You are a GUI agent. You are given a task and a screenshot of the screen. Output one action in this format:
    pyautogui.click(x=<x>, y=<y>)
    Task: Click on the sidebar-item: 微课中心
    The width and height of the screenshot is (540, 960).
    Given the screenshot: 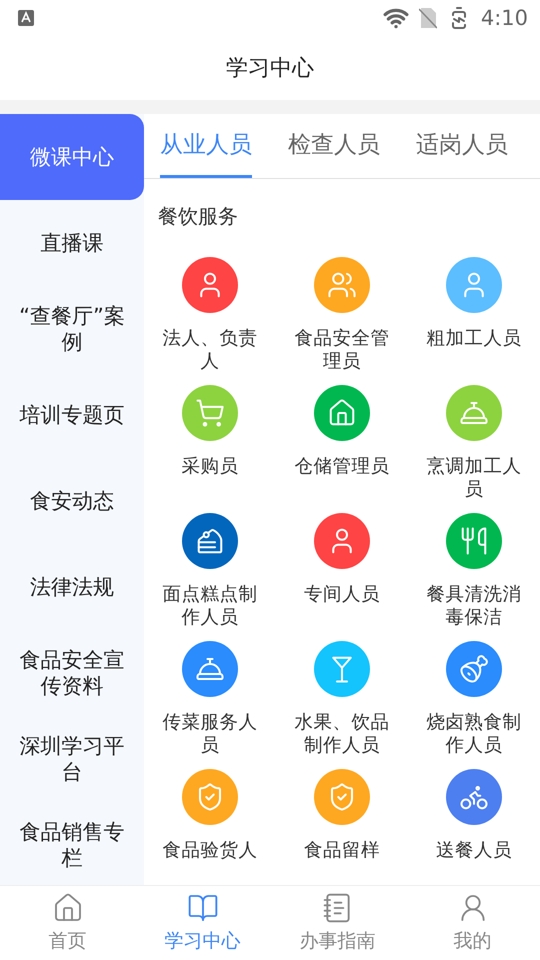 What is the action you would take?
    pyautogui.click(x=72, y=157)
    